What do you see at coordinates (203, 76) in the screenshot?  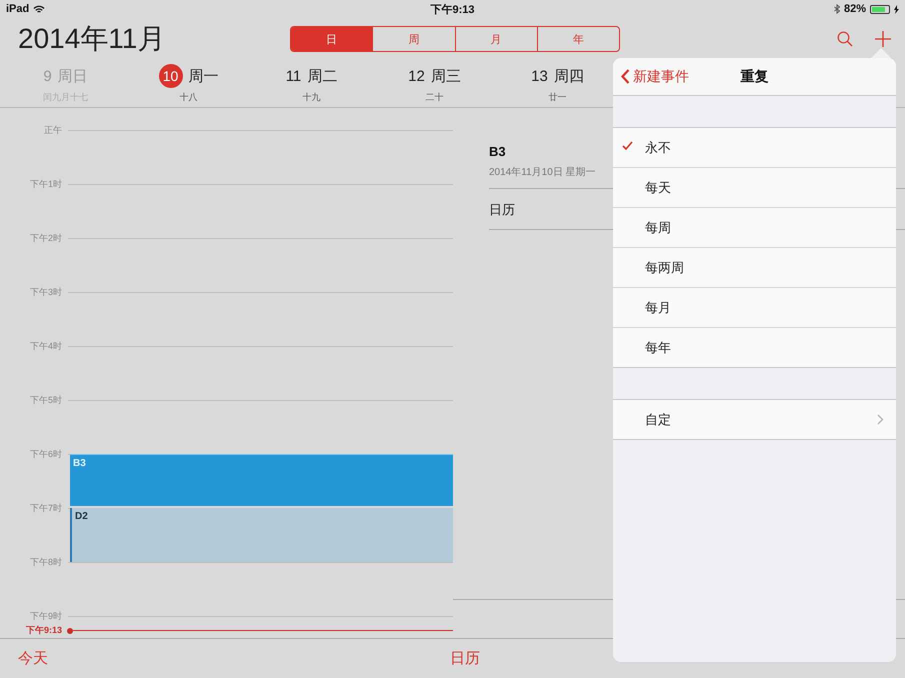 I see `weekday-label: 周一` at bounding box center [203, 76].